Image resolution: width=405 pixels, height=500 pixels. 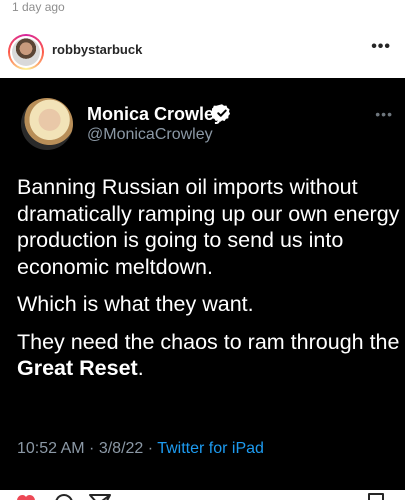 I want to click on post-username: robbystarbuck, so click(x=97, y=49).